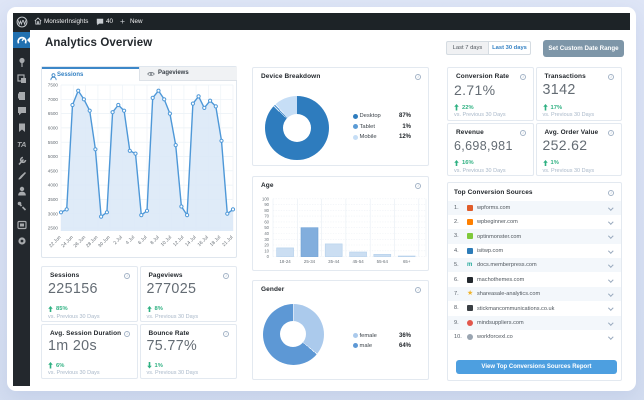 This screenshot has height=400, width=644. Describe the element at coordinates (266, 210) in the screenshot. I see `svg-text: 80` at that location.